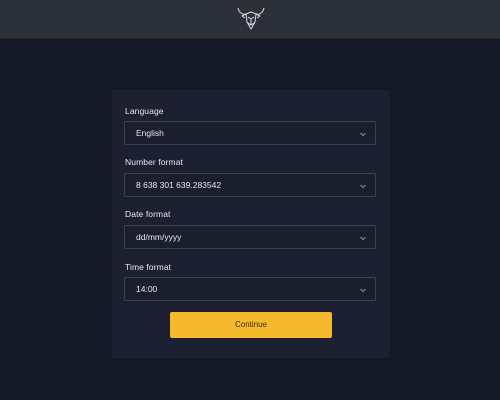 This screenshot has height=400, width=500. I want to click on bull-head-logo-icon, so click(251, 18).